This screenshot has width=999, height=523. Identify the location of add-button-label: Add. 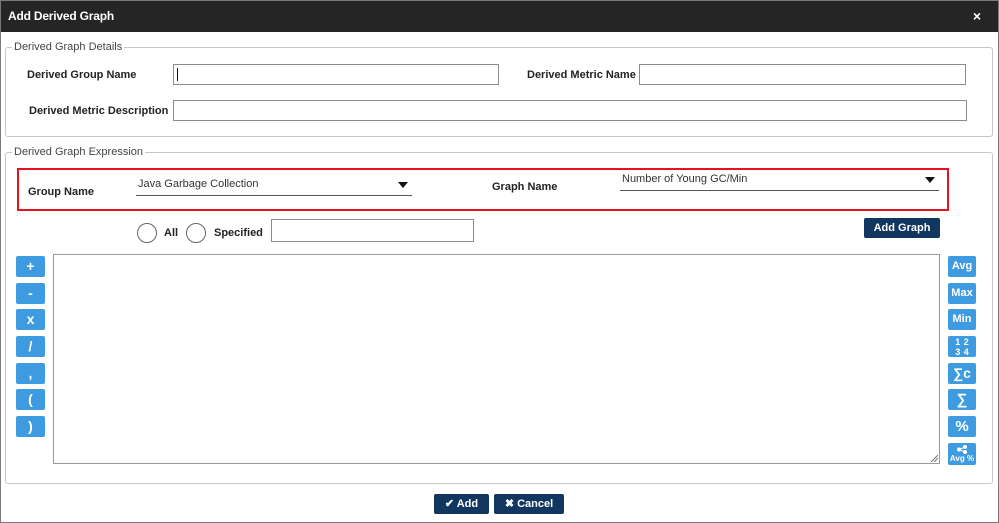
(467, 504).